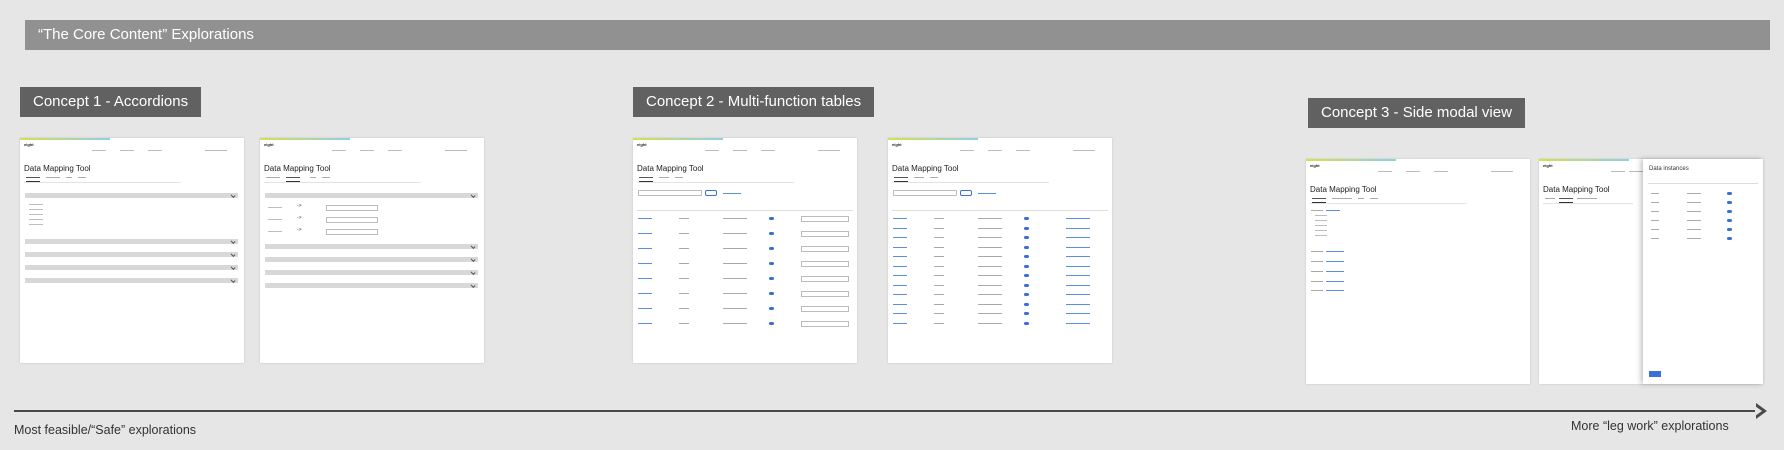  I want to click on modal-primary-button, so click(1655, 374).